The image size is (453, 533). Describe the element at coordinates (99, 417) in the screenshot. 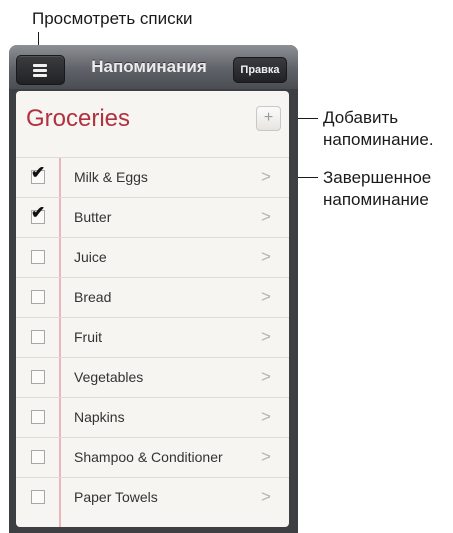

I see `reminder-label: Napkins` at that location.